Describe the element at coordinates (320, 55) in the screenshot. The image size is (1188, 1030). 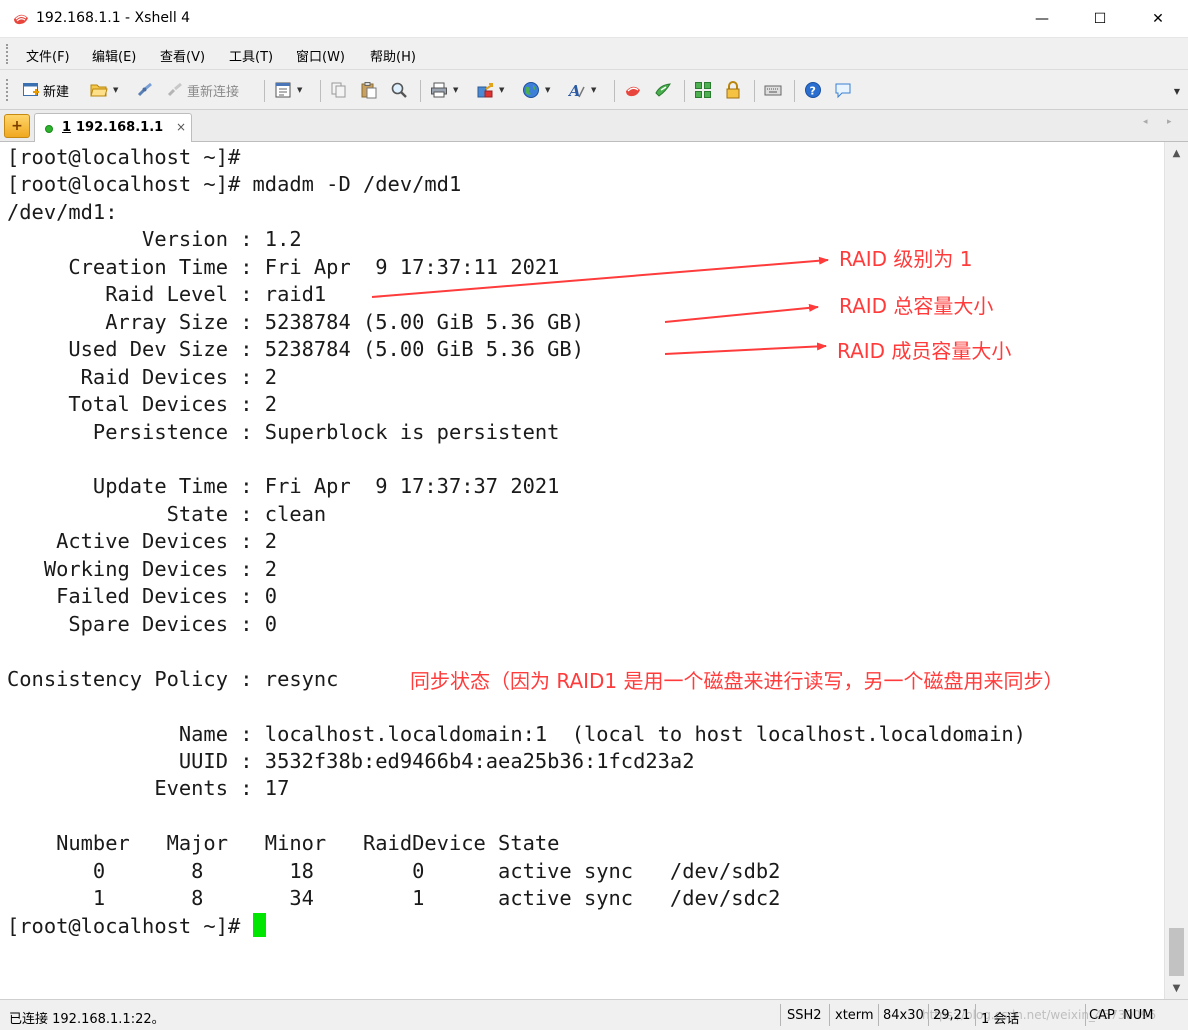
I see `menu-window: 窗口(W)` at that location.